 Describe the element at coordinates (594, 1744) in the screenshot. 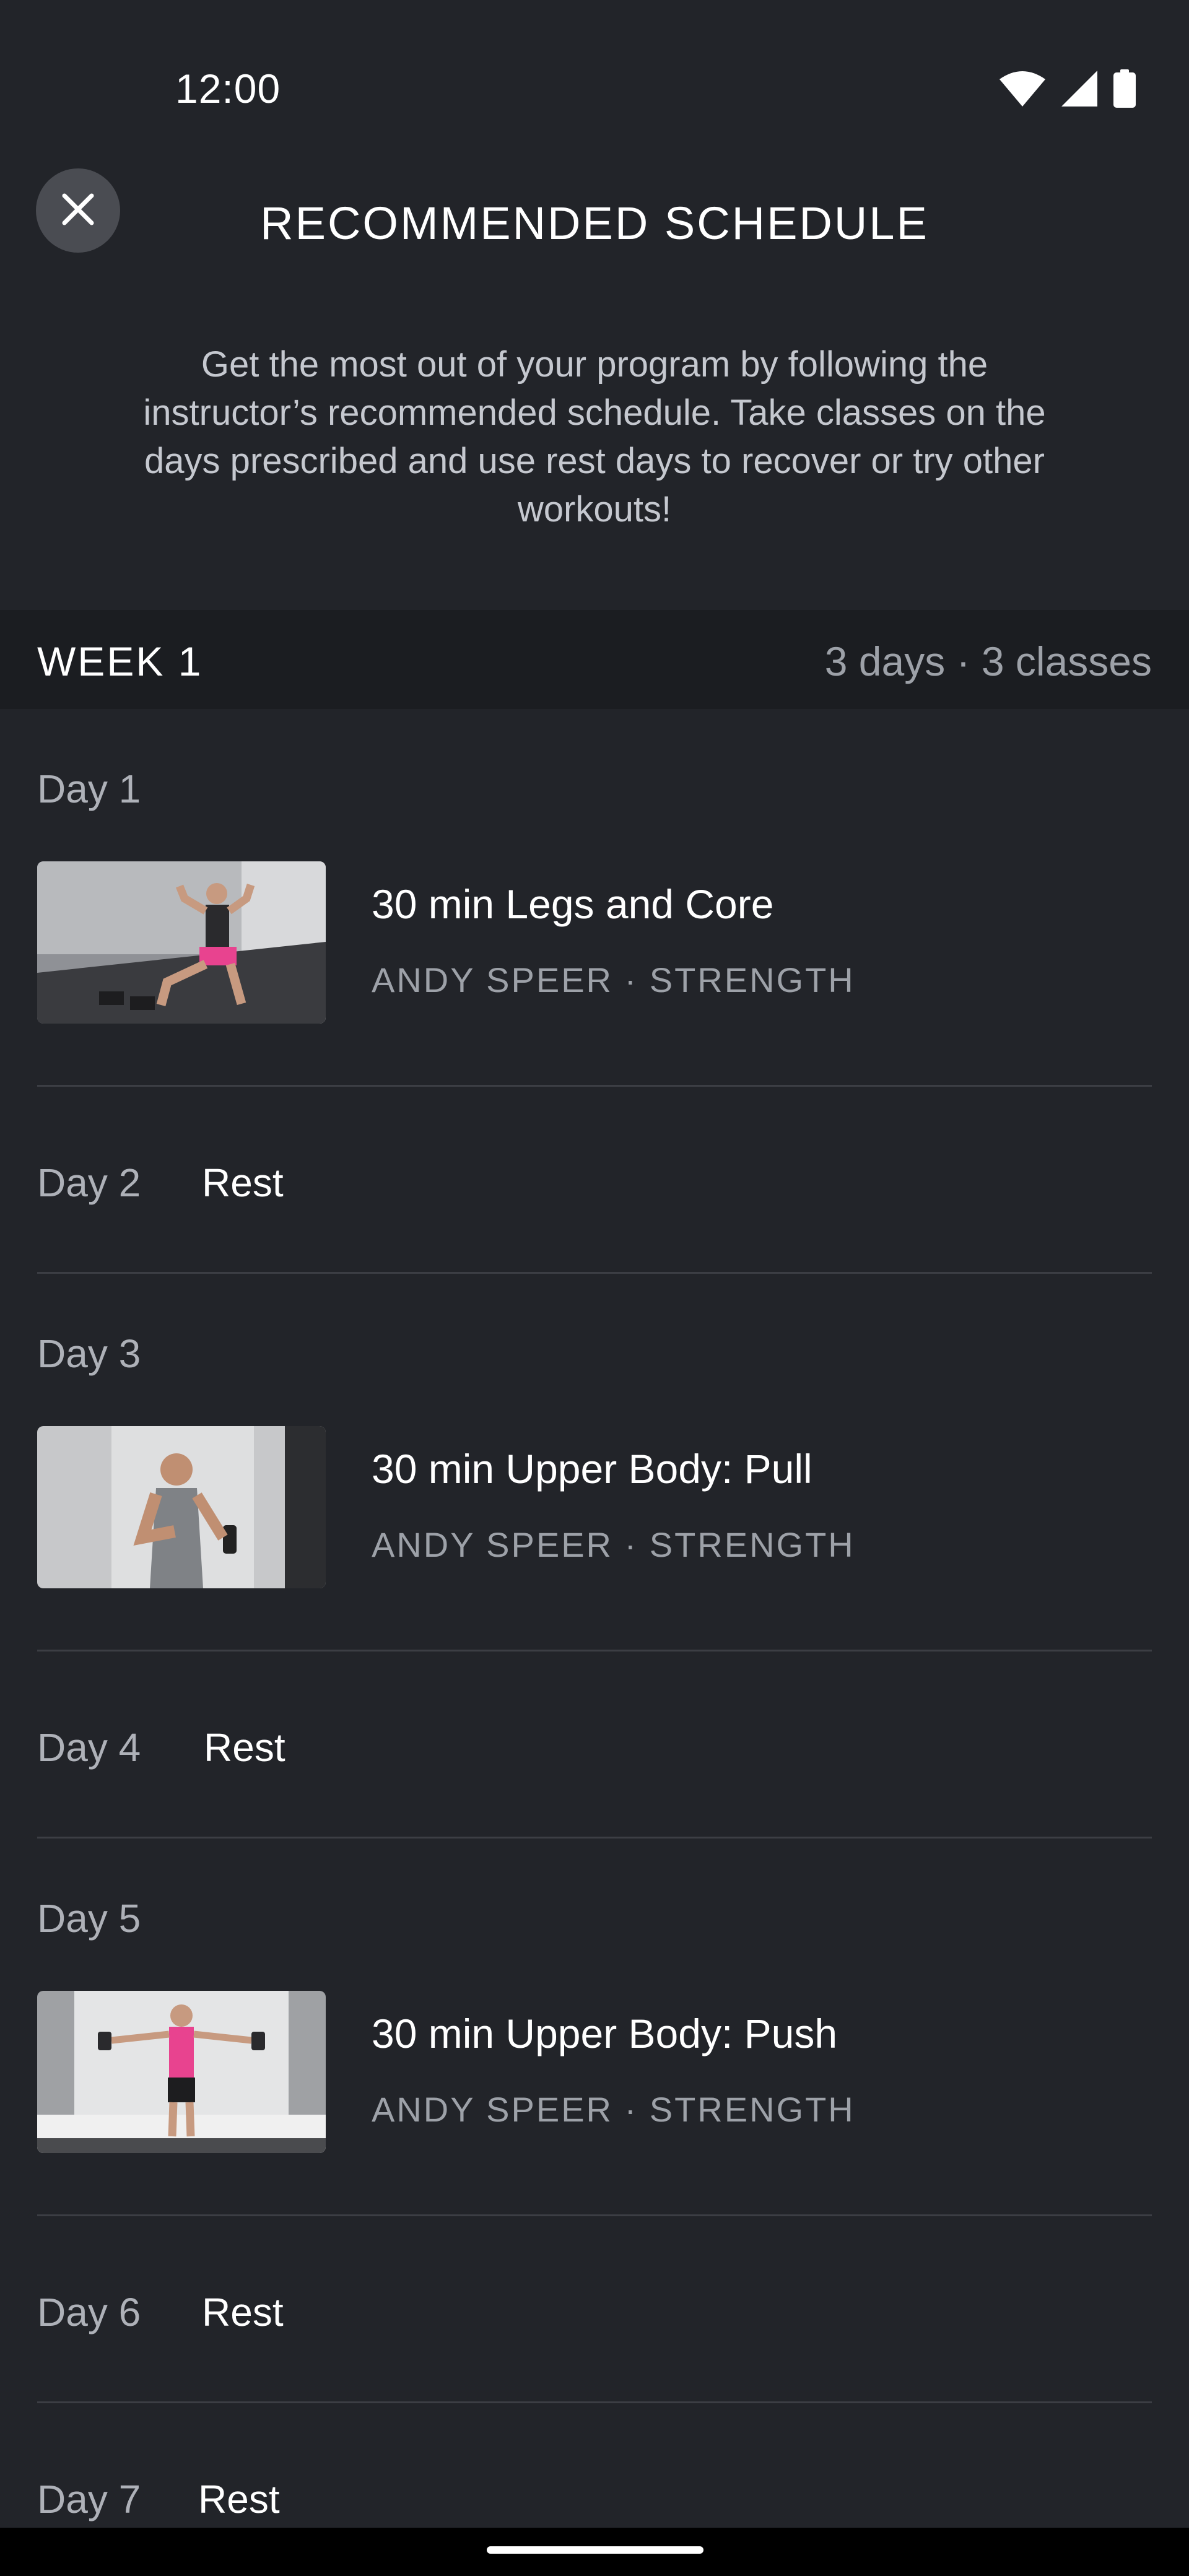

I see `day-item: Day 4 Rest` at that location.